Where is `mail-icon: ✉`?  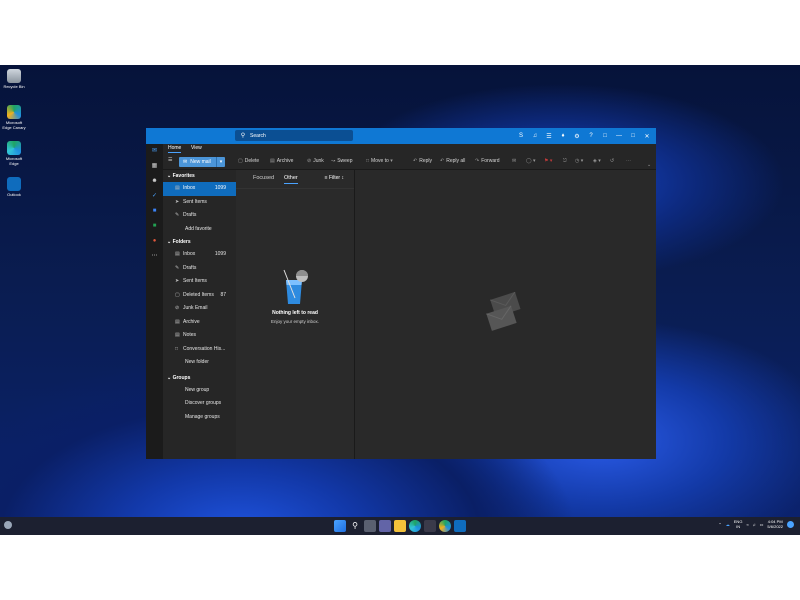 mail-icon: ✉ is located at coordinates (154, 151).